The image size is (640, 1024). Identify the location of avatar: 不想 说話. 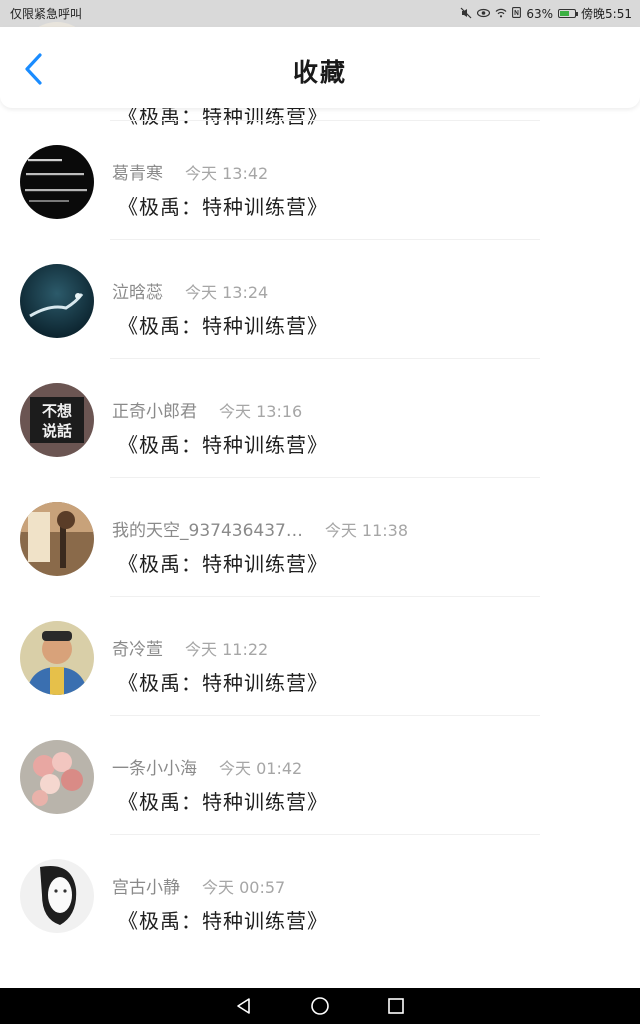
(57, 420).